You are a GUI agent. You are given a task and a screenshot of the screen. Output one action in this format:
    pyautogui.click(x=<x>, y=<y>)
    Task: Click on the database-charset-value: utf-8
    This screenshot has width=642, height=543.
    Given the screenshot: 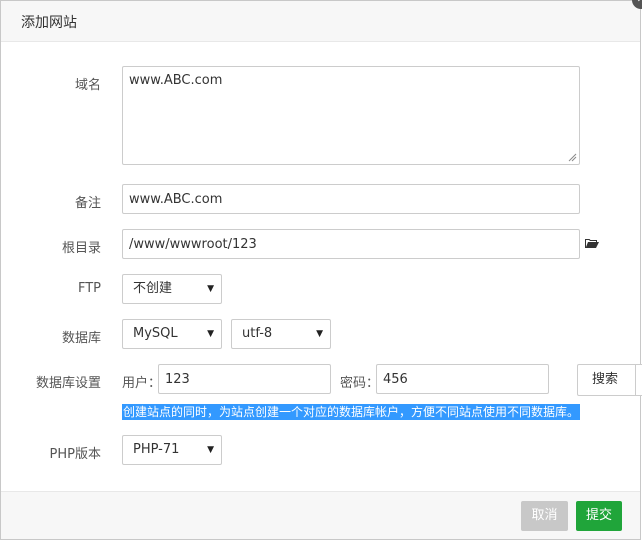 What is the action you would take?
    pyautogui.click(x=257, y=333)
    